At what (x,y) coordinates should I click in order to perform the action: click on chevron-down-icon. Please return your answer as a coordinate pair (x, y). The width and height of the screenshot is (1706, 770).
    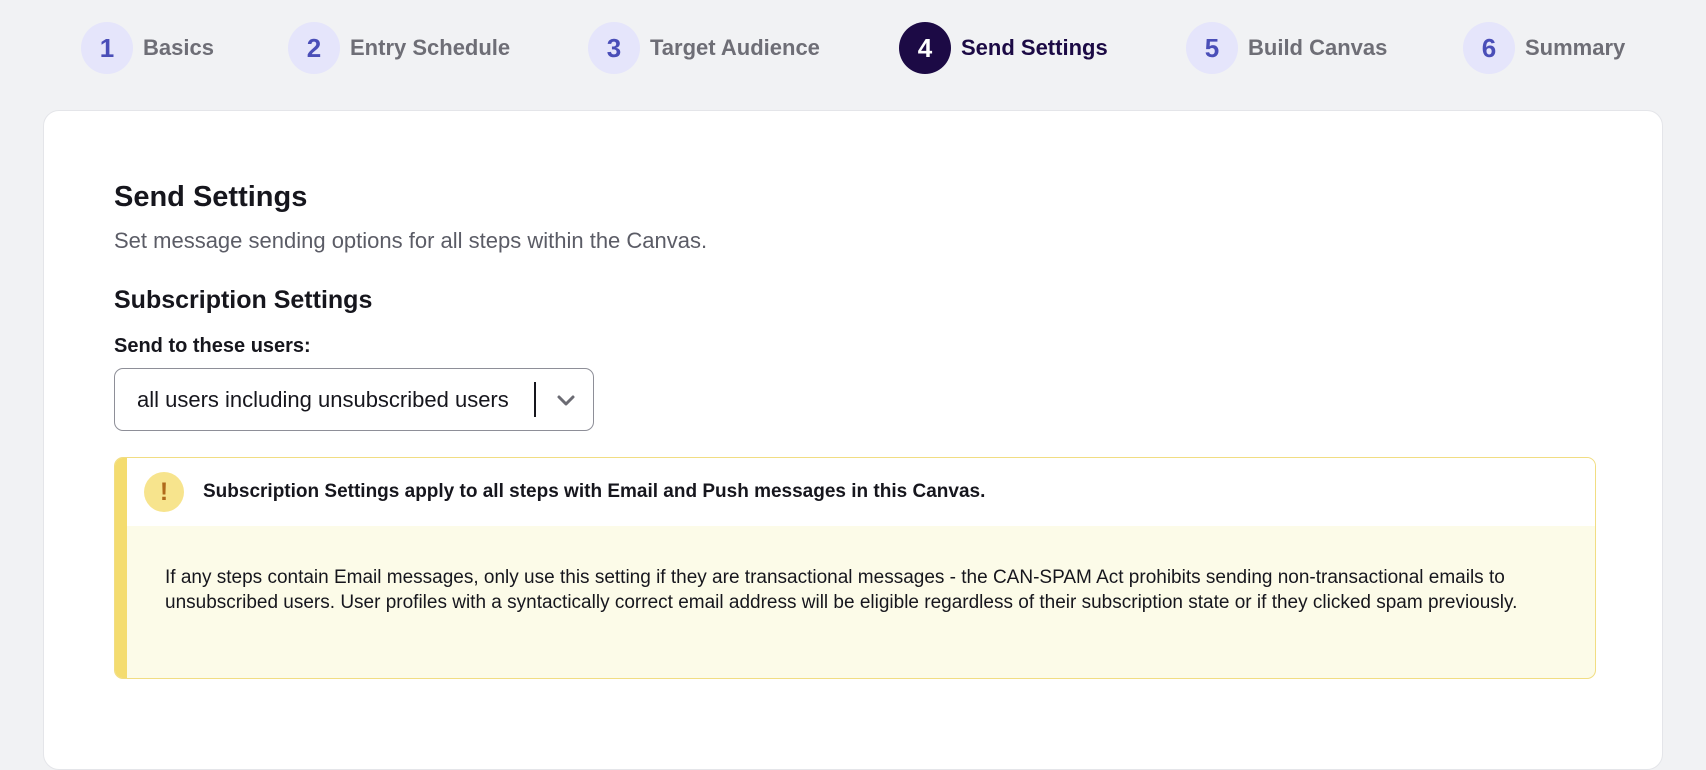
    Looking at the image, I should click on (566, 400).